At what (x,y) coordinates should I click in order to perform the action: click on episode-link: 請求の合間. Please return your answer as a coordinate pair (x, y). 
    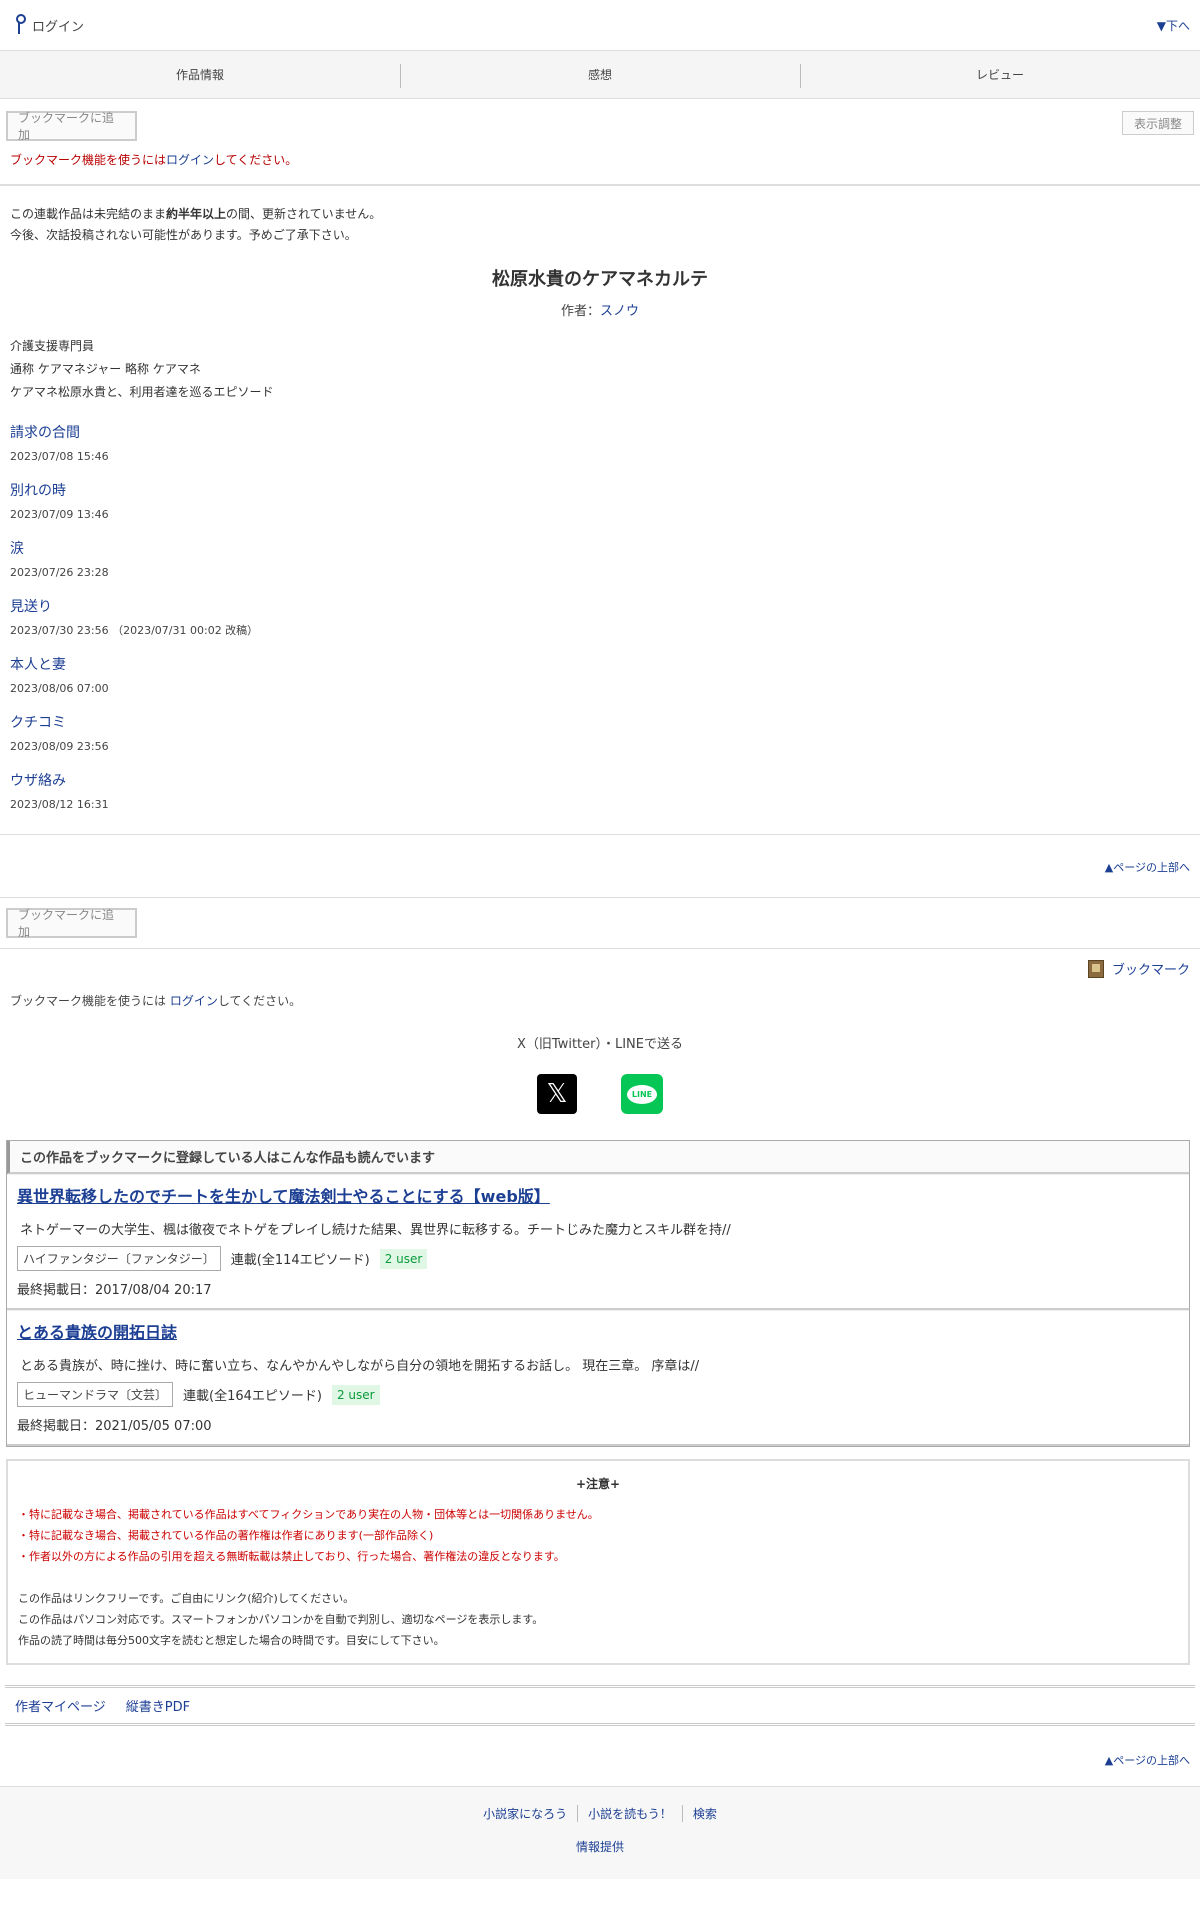
    Looking at the image, I should click on (600, 433).